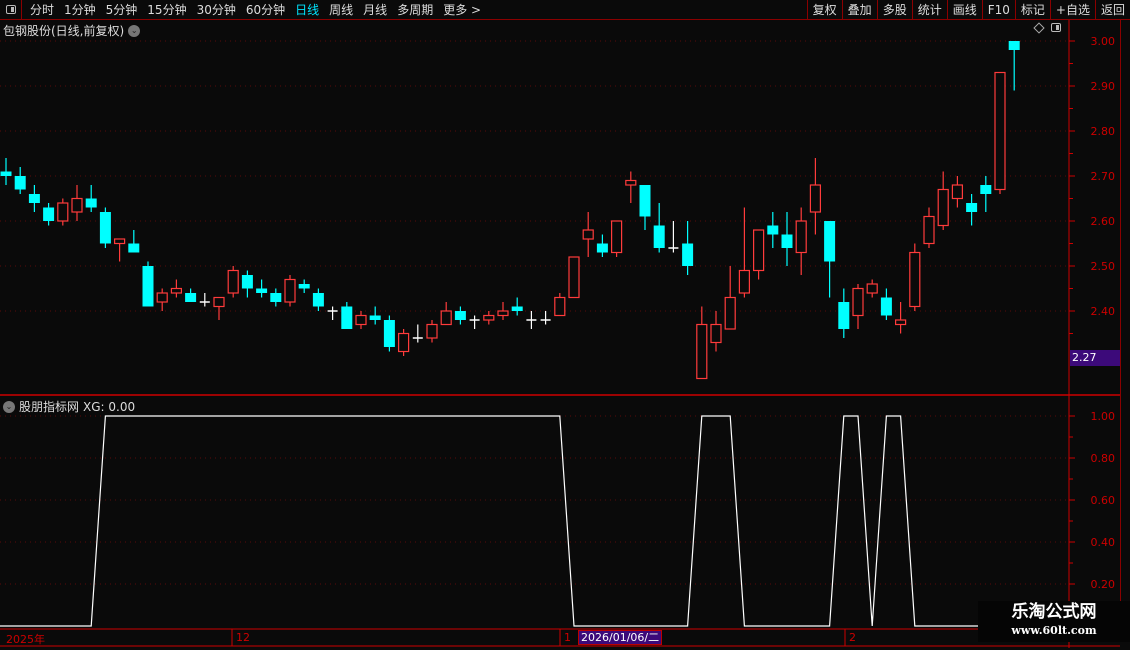 The image size is (1130, 650). What do you see at coordinates (852, 637) in the screenshot?
I see `date-label: 2` at bounding box center [852, 637].